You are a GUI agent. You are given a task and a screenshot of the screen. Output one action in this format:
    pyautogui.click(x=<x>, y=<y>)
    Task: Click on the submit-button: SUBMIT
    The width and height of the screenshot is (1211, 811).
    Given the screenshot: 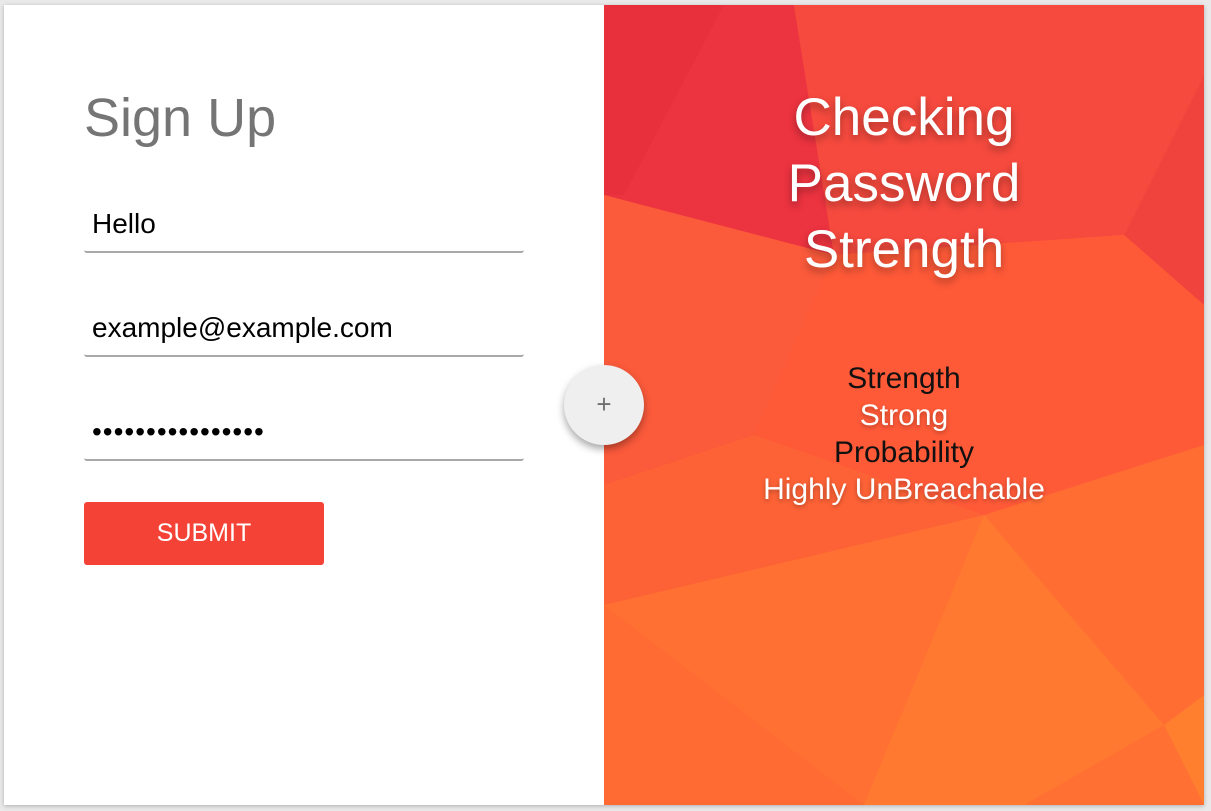 What is the action you would take?
    pyautogui.click(x=204, y=533)
    